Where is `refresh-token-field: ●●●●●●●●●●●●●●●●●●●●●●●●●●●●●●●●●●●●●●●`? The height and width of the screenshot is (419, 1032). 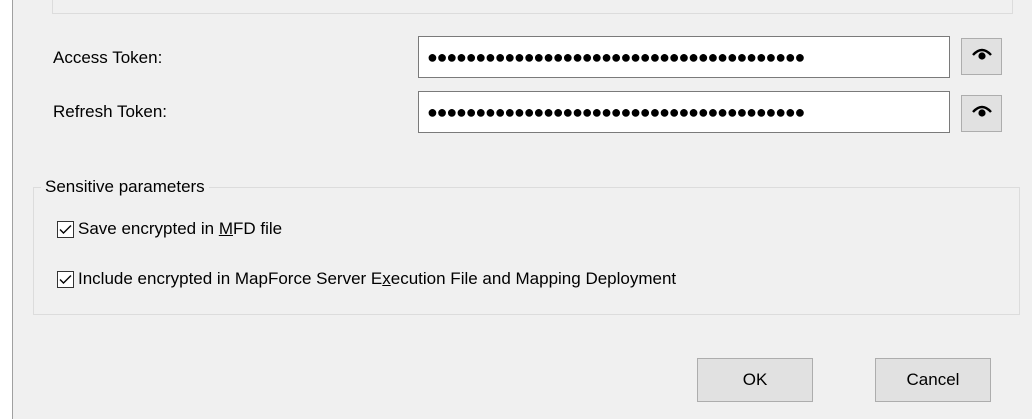 refresh-token-field: ●●●●●●●●●●●●●●●●●●●●●●●●●●●●●●●●●●●●●●● is located at coordinates (684, 112).